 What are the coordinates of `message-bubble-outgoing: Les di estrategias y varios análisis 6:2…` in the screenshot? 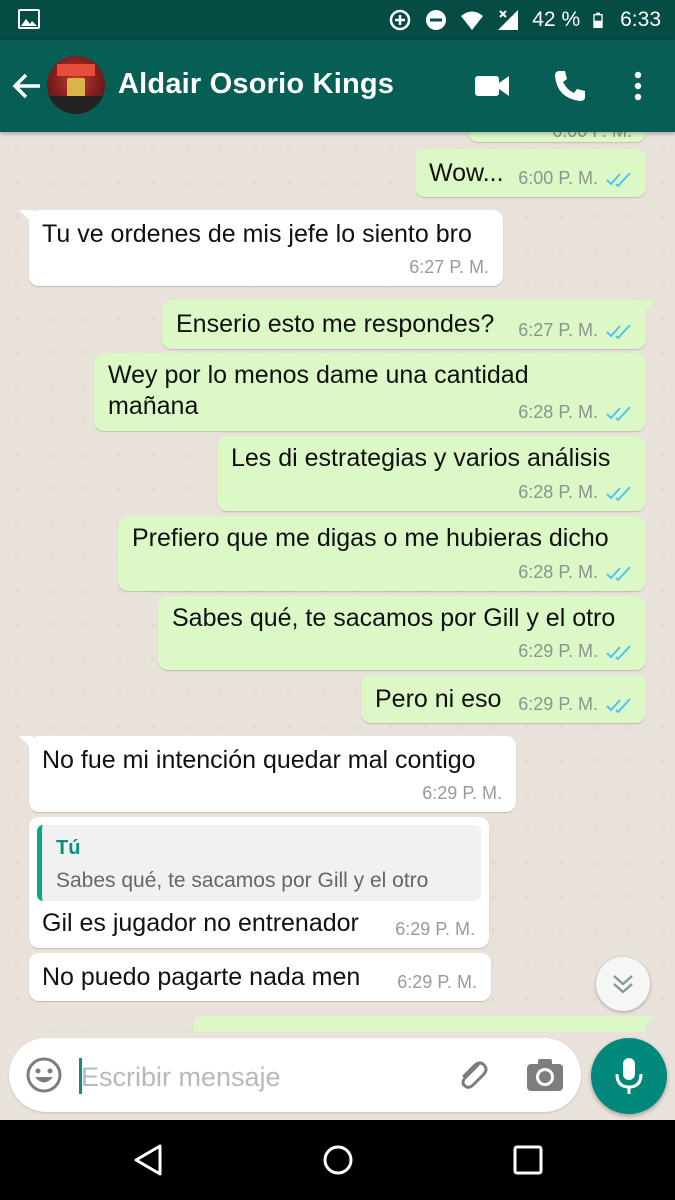 It's located at (431, 473).